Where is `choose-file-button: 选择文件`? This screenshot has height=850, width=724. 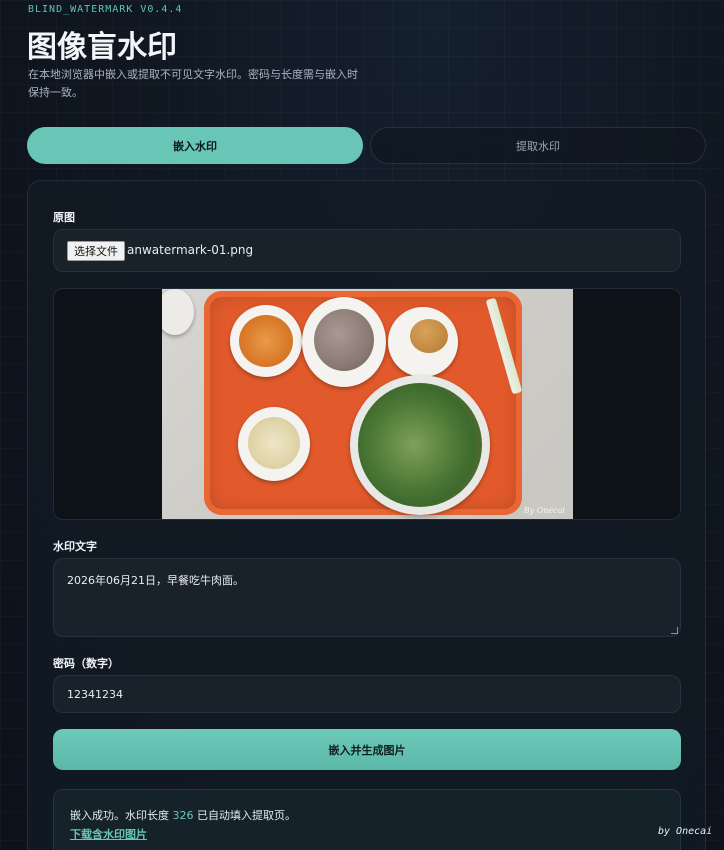
choose-file-button: 选择文件 is located at coordinates (96, 251).